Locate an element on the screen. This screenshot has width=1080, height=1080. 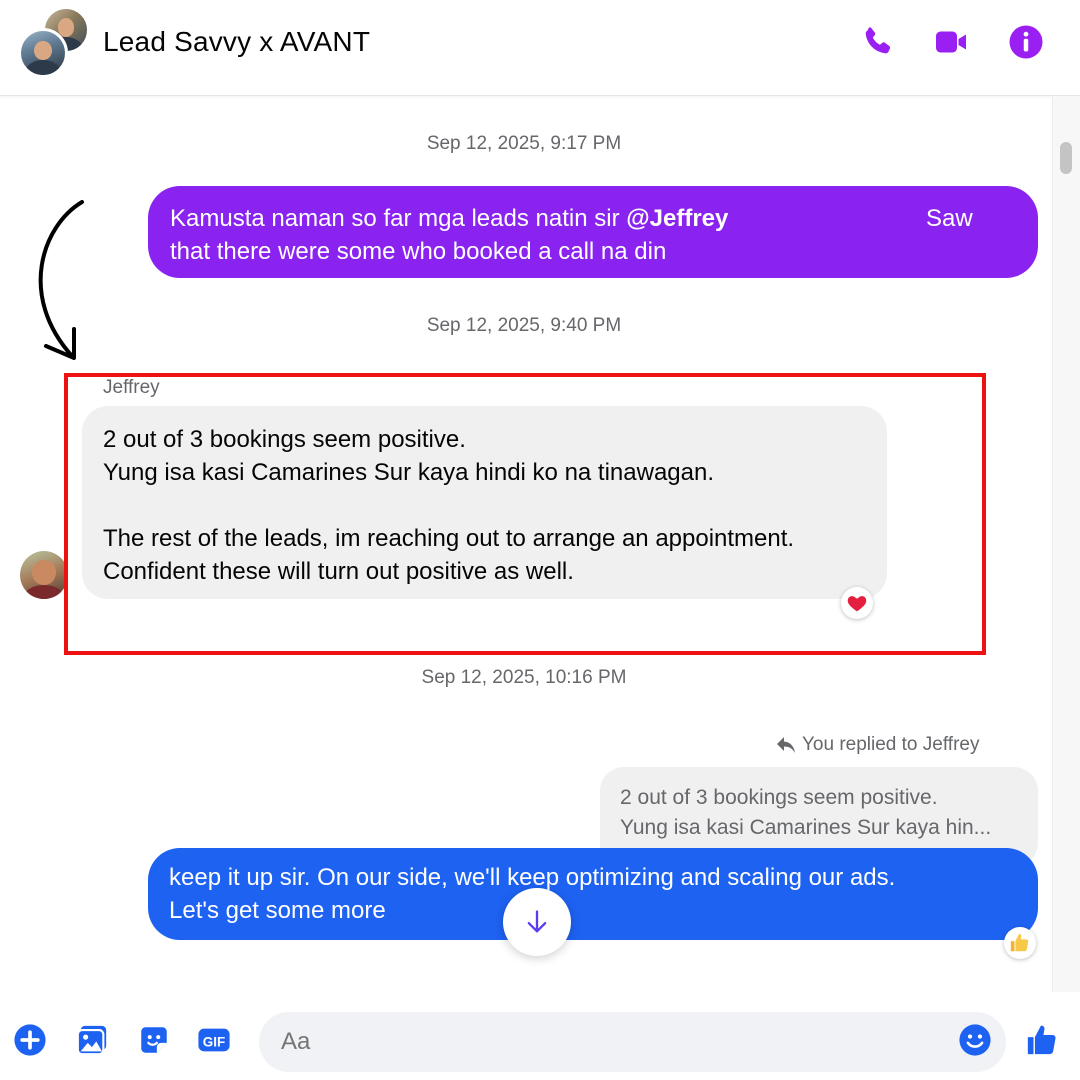
arrow-down-icon is located at coordinates (537, 921).